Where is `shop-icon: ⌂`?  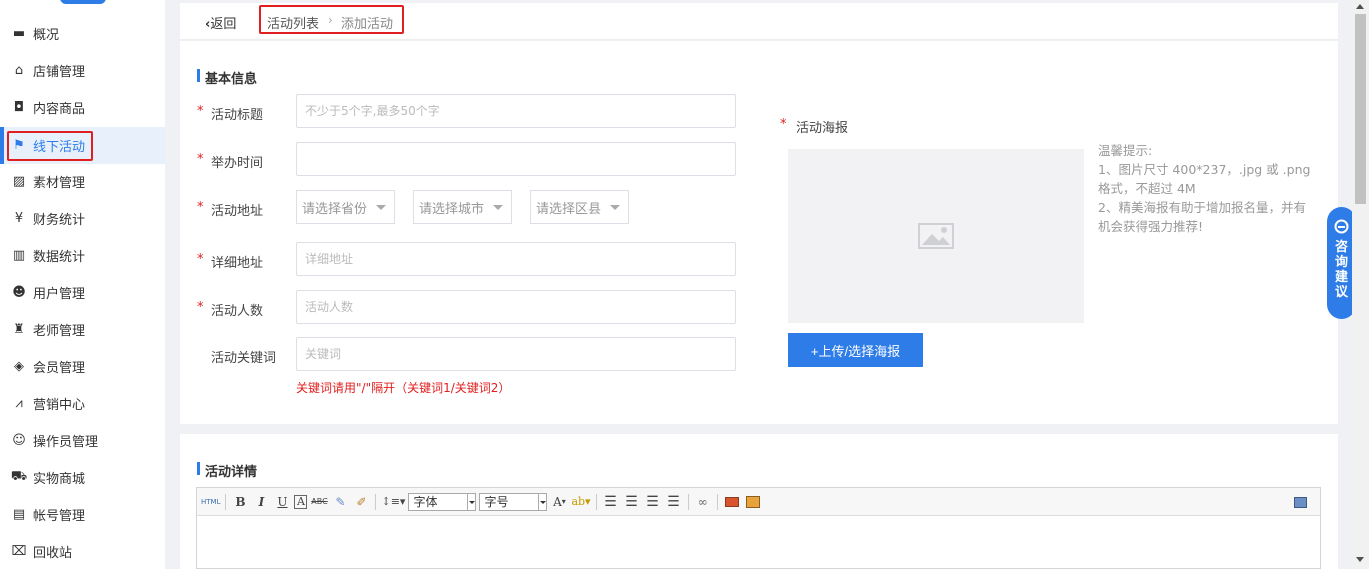
shop-icon: ⌂ is located at coordinates (19, 70).